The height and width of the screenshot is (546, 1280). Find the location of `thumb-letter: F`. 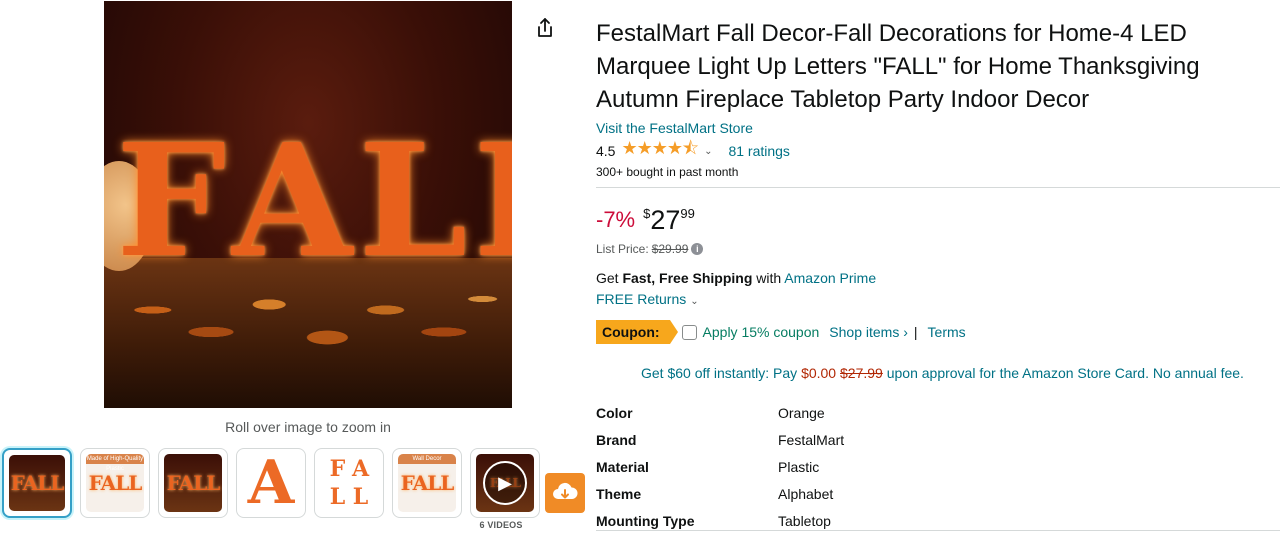

thumb-letter: F is located at coordinates (337, 469).